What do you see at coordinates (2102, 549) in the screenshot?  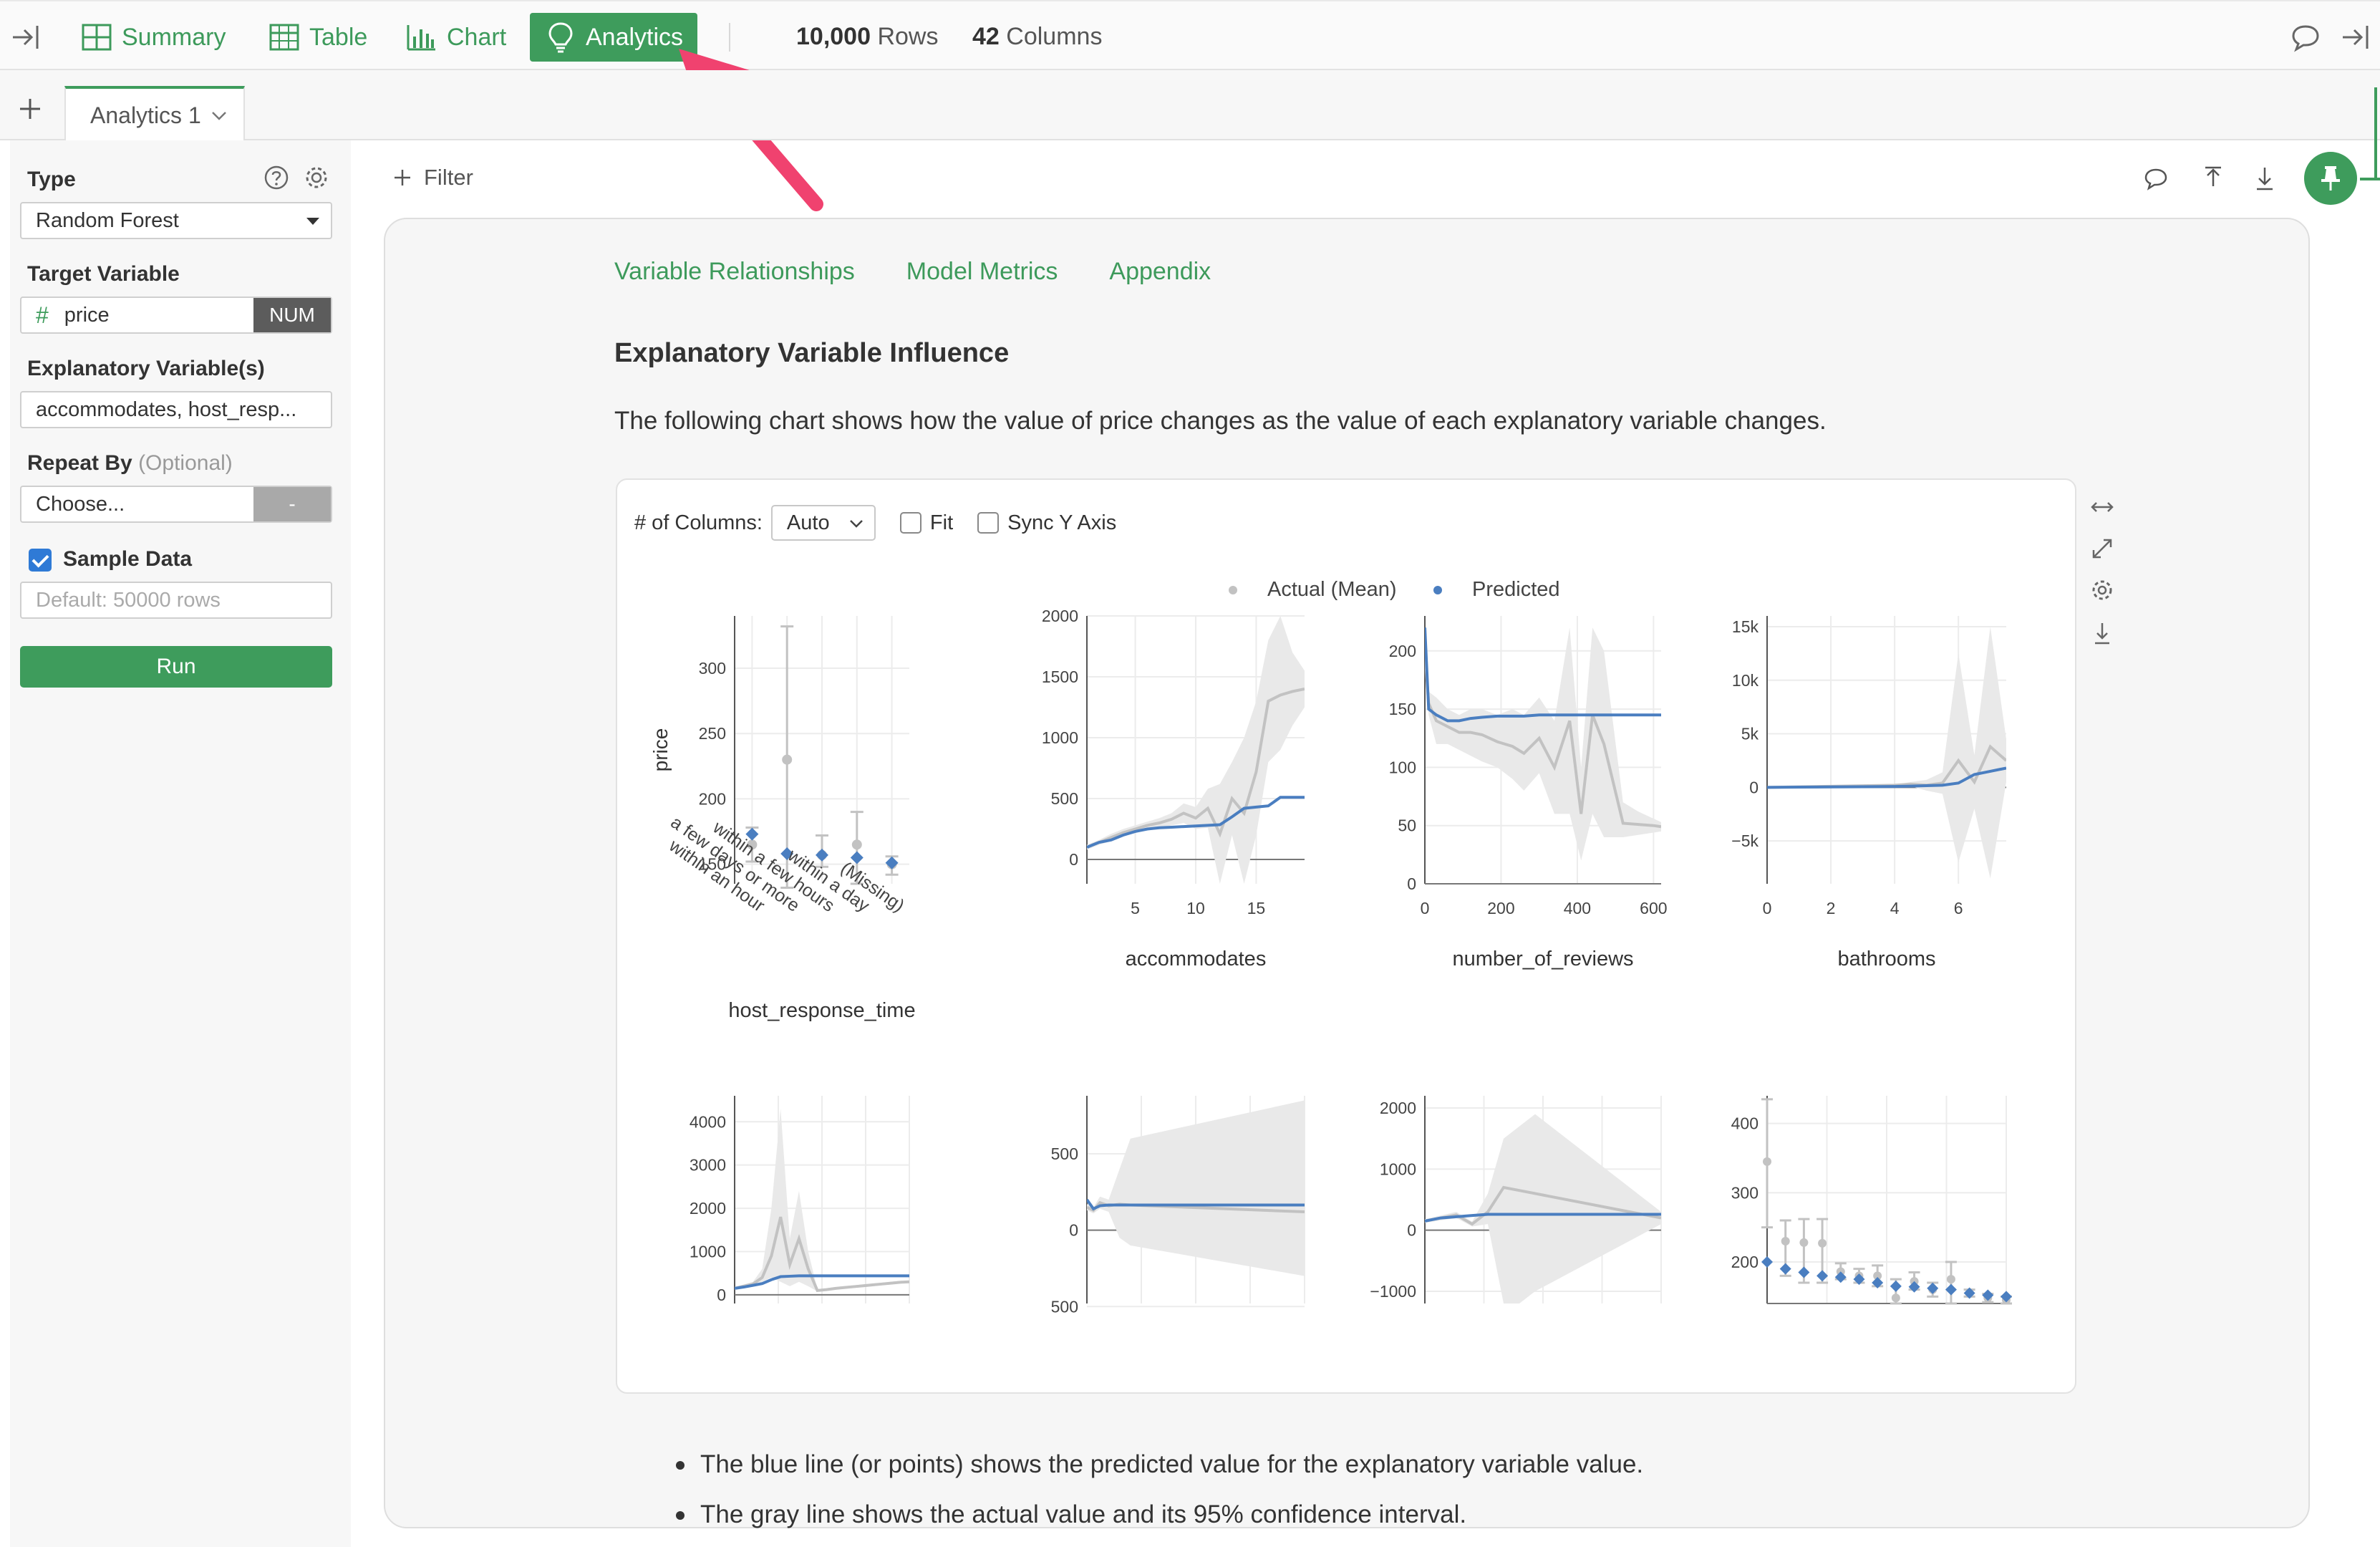 I see `fullscreen-icon` at bounding box center [2102, 549].